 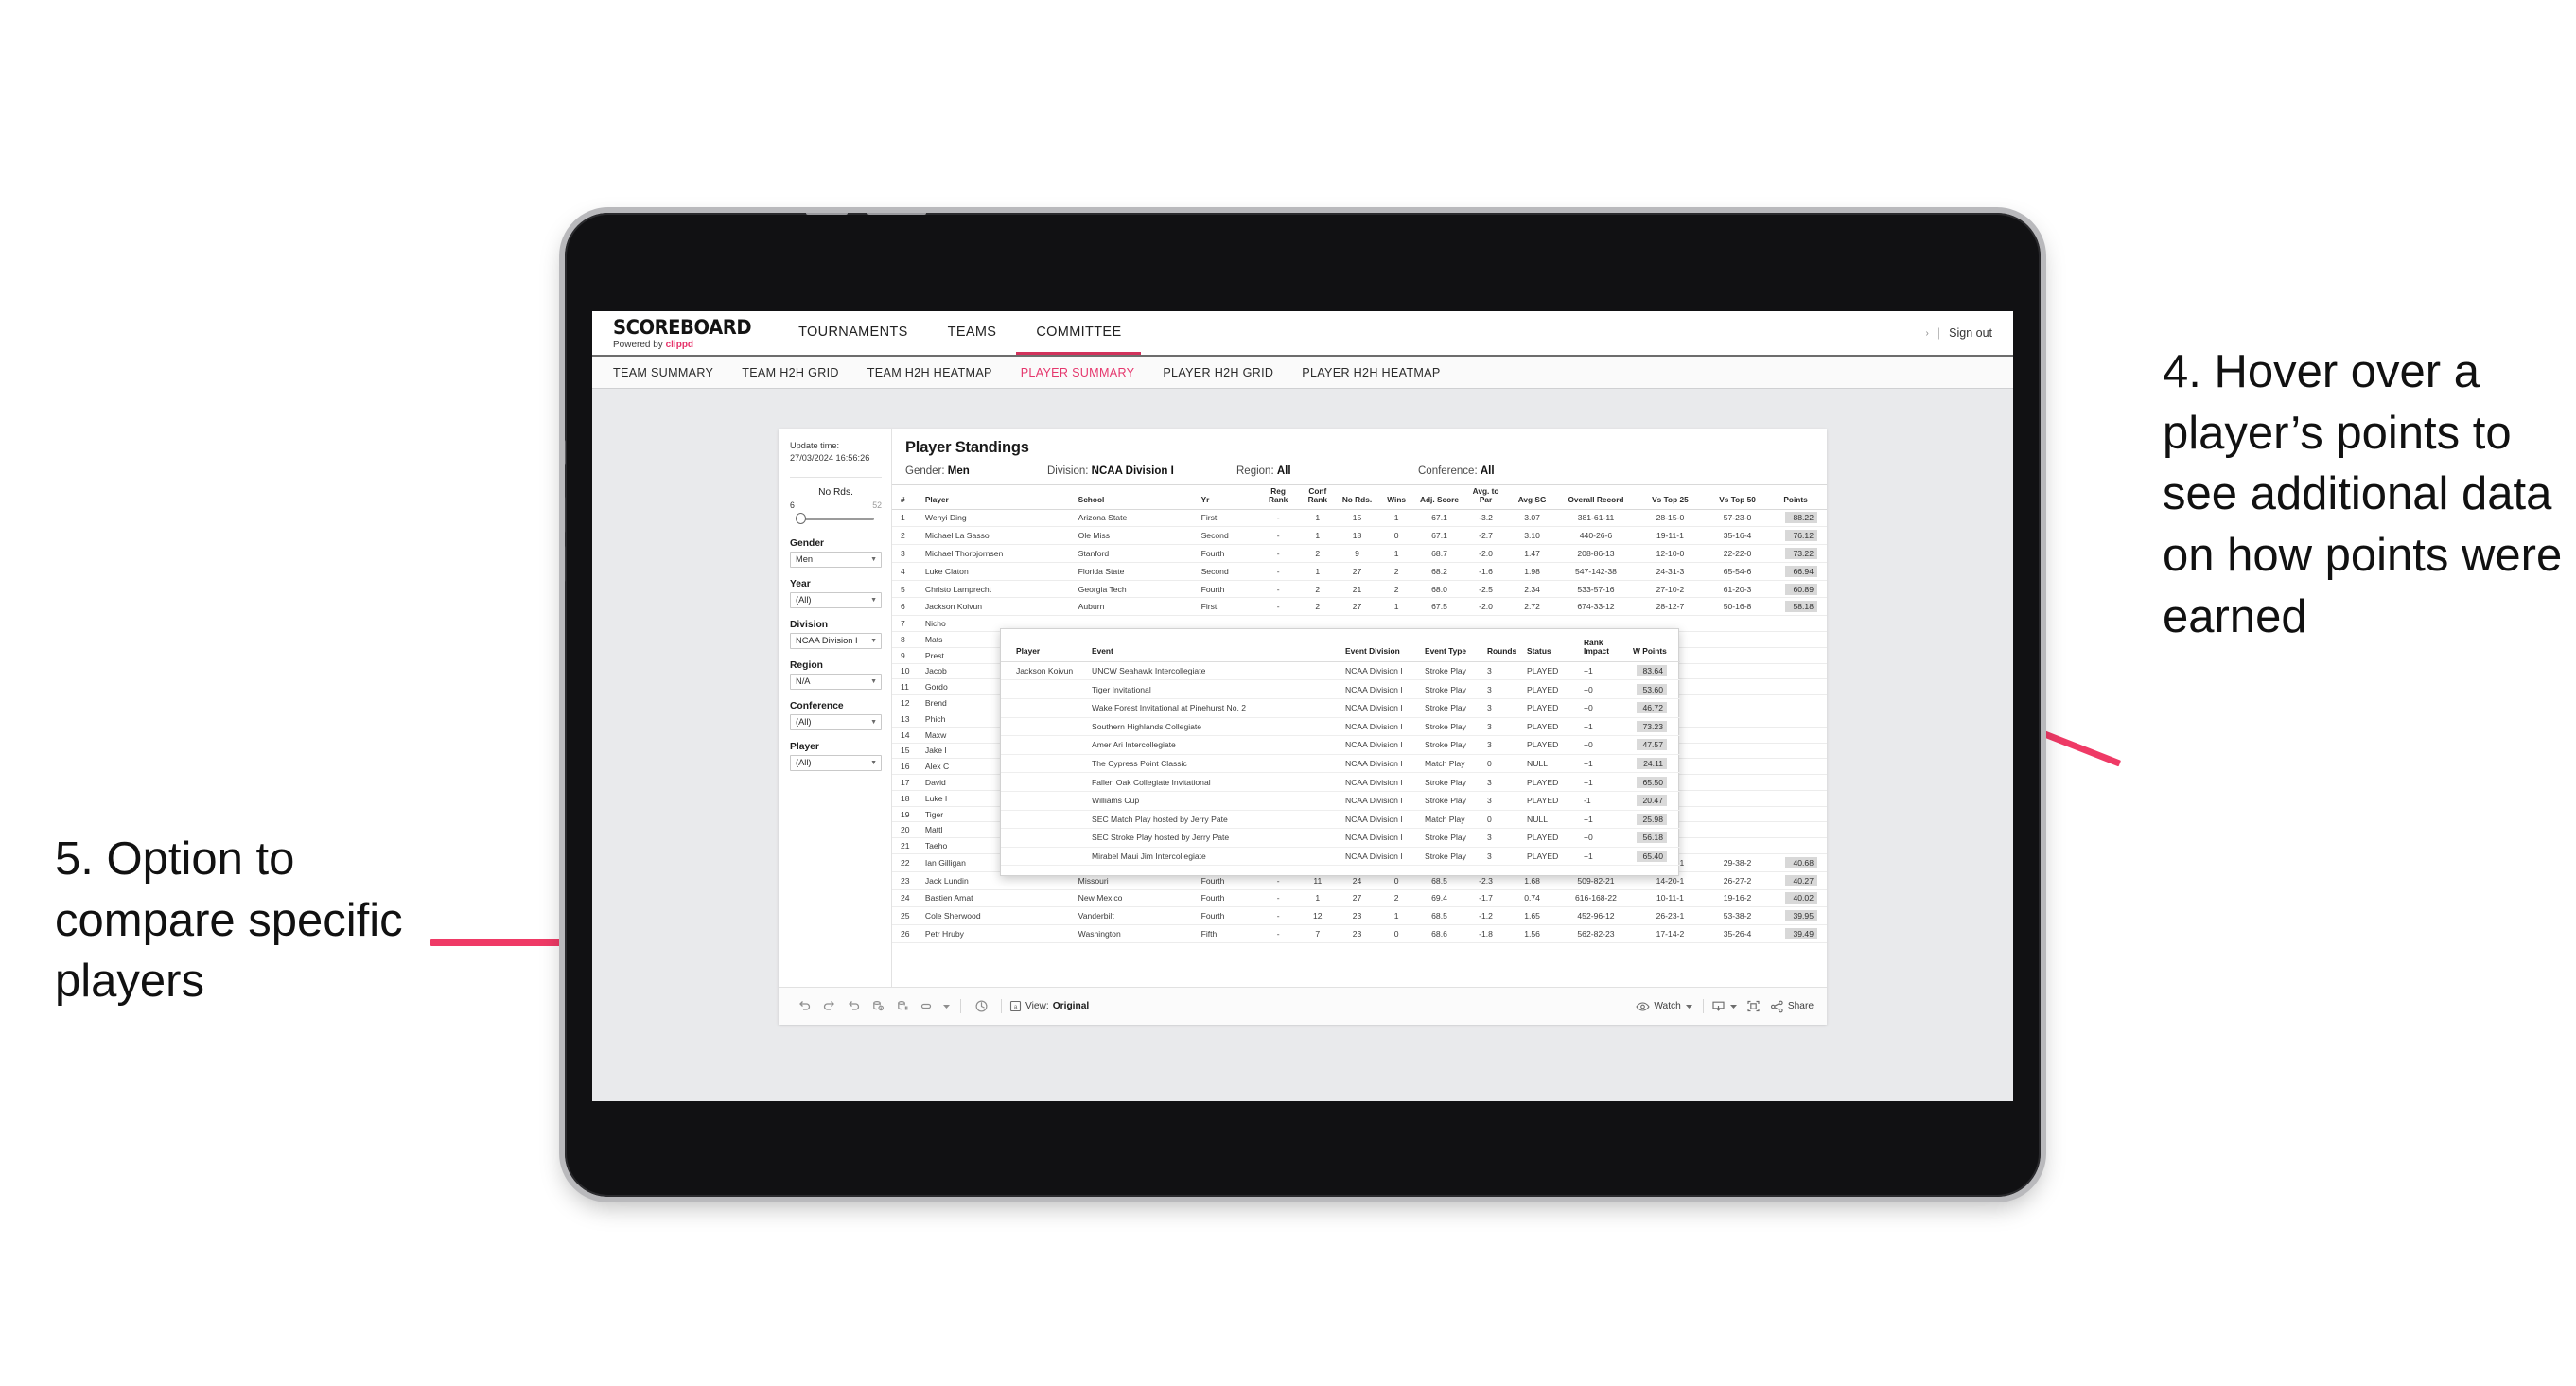 I want to click on col-vs-top-50: Vs Top 50, so click(x=1738, y=497).